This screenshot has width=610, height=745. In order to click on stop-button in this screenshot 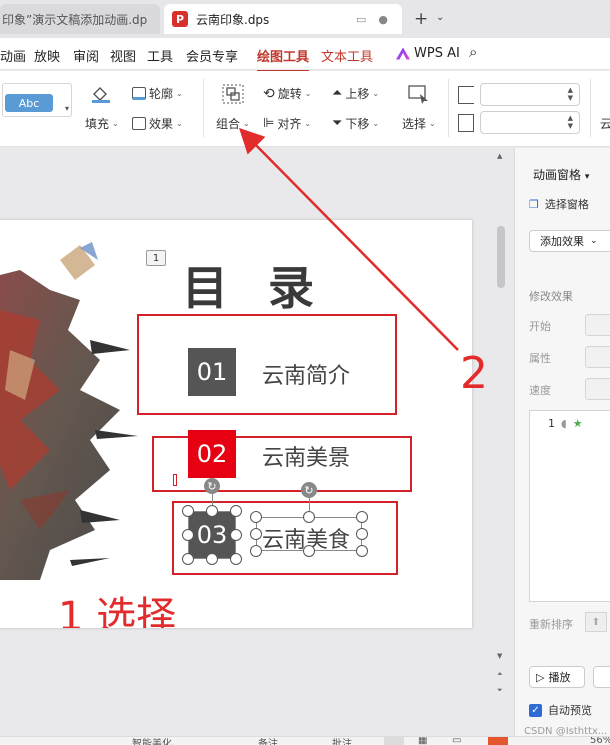, I will do `click(601, 677)`.